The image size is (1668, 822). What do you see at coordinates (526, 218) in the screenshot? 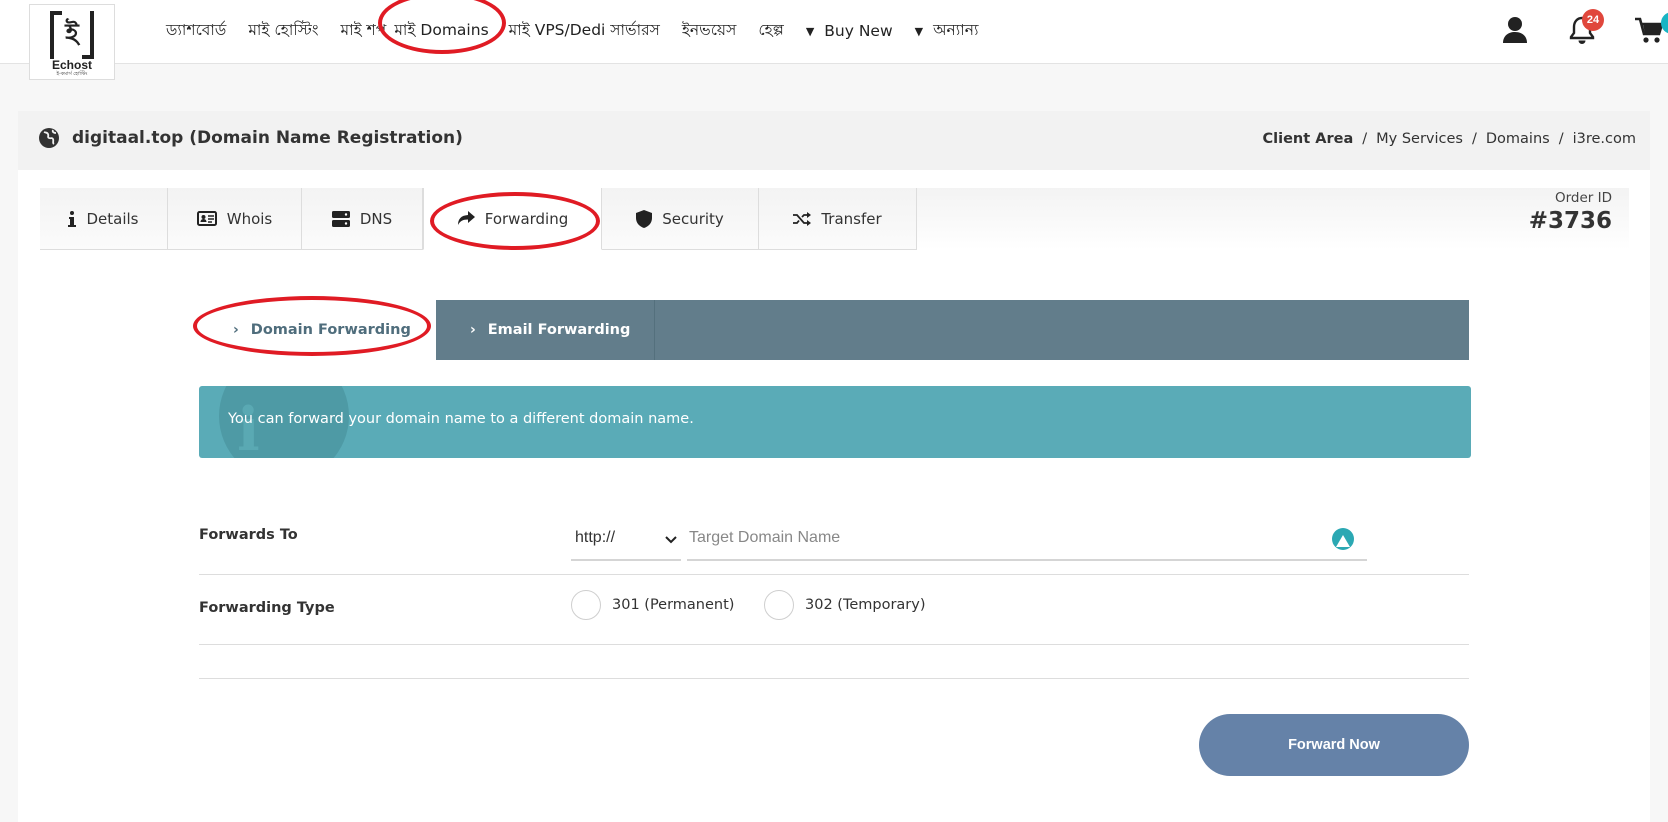
I see `tab-forwarding-label: Forwarding` at bounding box center [526, 218].